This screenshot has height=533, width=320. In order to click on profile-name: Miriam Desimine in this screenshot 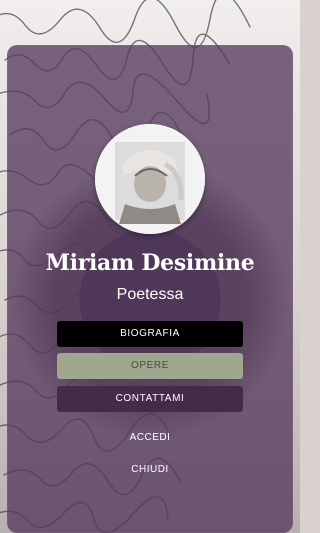, I will do `click(150, 263)`.